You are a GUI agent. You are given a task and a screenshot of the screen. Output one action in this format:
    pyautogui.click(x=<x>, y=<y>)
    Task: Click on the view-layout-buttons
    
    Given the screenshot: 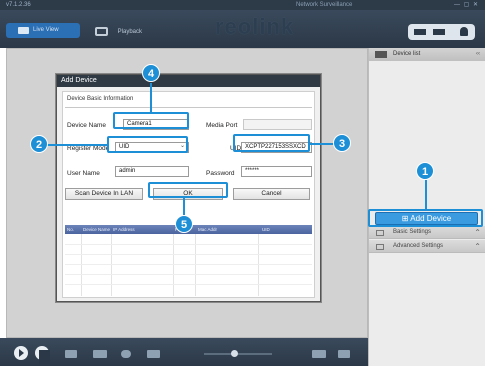 What is the action you would take?
    pyautogui.click(x=441, y=32)
    